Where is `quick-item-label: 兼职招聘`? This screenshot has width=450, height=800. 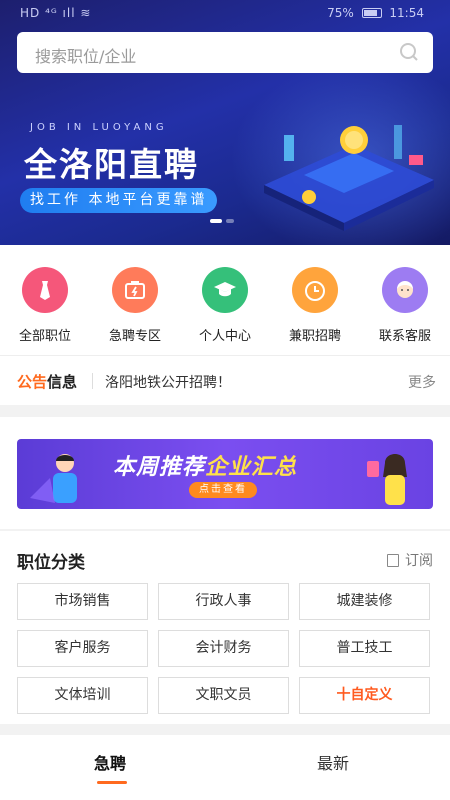
quick-item-label: 兼职招聘 is located at coordinates (314, 336).